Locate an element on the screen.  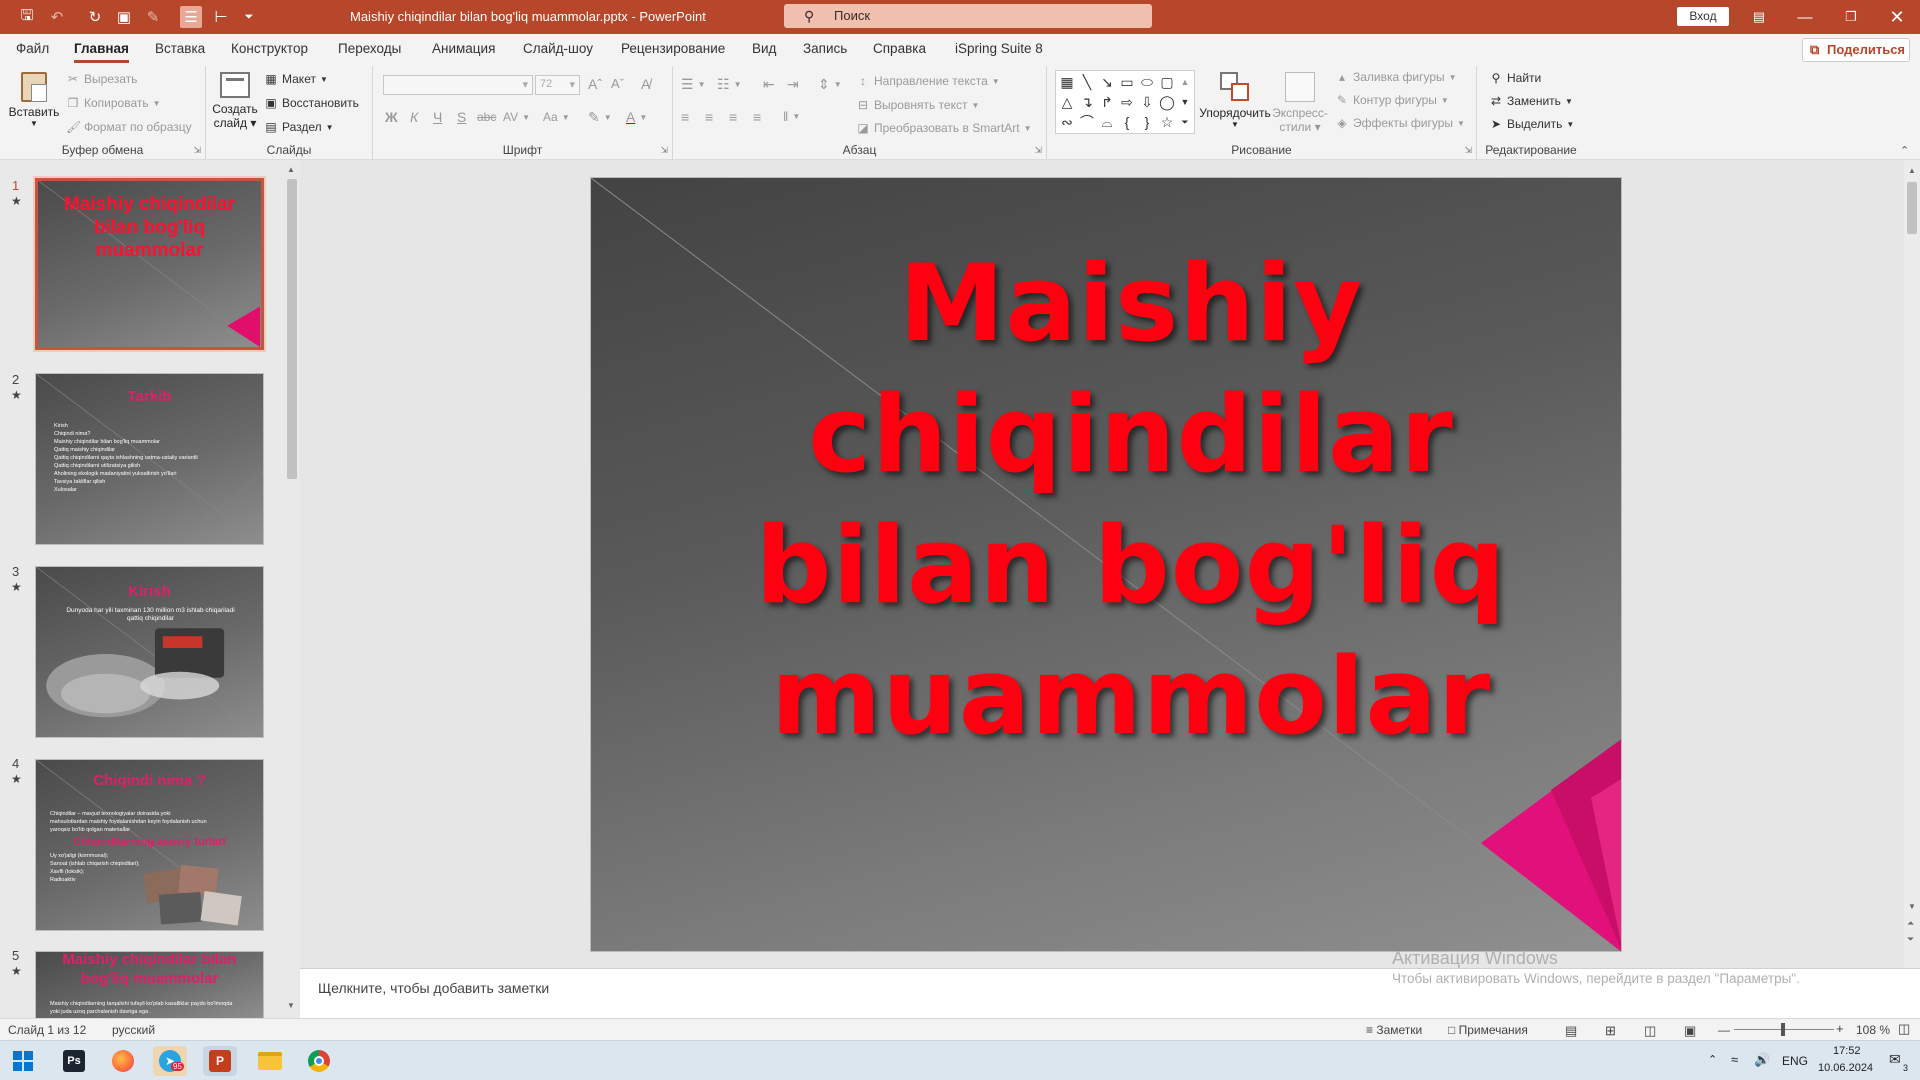
normal-view-icon: ☰ is located at coordinates (191, 17).